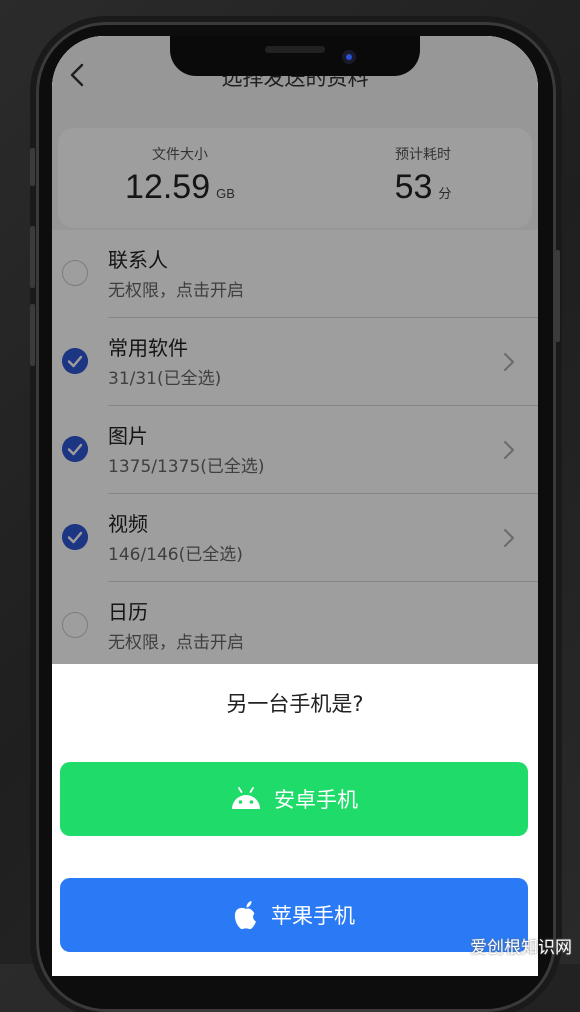  What do you see at coordinates (295, 56) in the screenshot?
I see `phone-notch` at bounding box center [295, 56].